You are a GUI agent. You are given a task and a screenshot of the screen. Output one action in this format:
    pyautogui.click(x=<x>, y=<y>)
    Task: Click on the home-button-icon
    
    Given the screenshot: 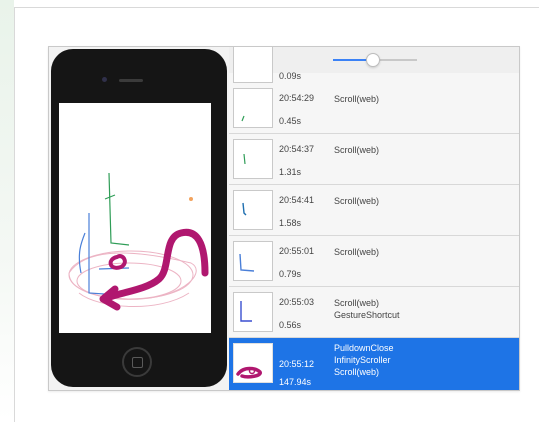 What is the action you would take?
    pyautogui.click(x=137, y=362)
    